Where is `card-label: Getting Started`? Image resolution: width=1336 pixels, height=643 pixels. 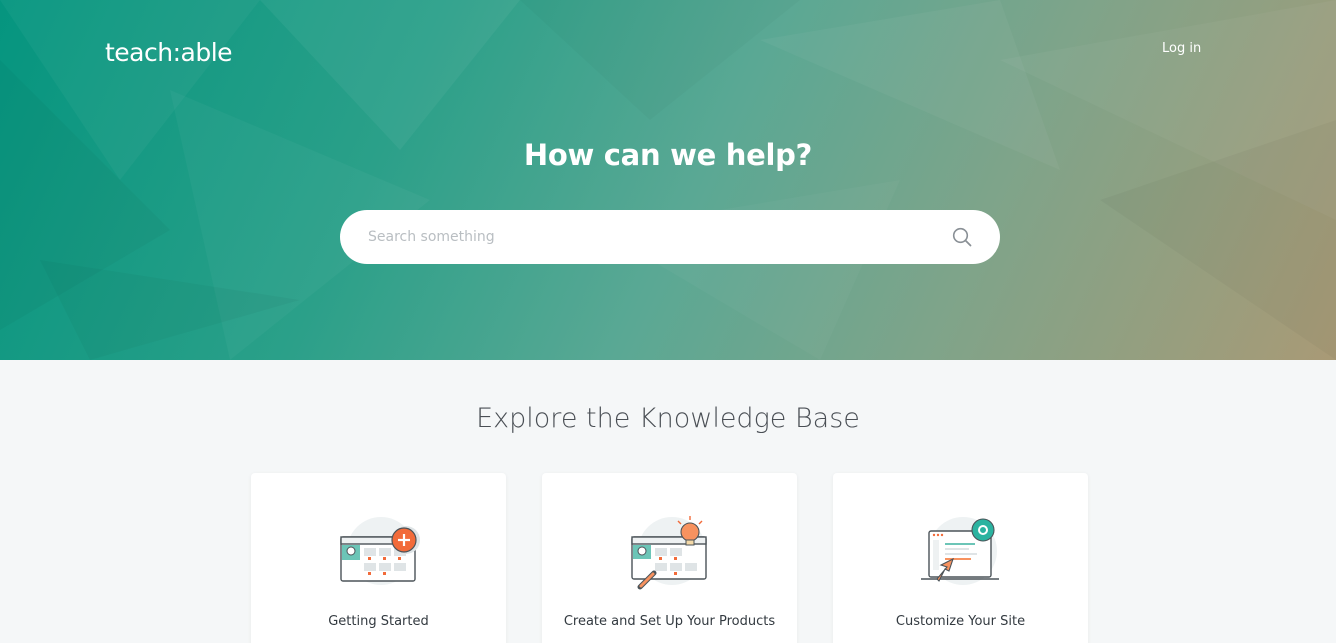 card-label: Getting Started is located at coordinates (378, 621).